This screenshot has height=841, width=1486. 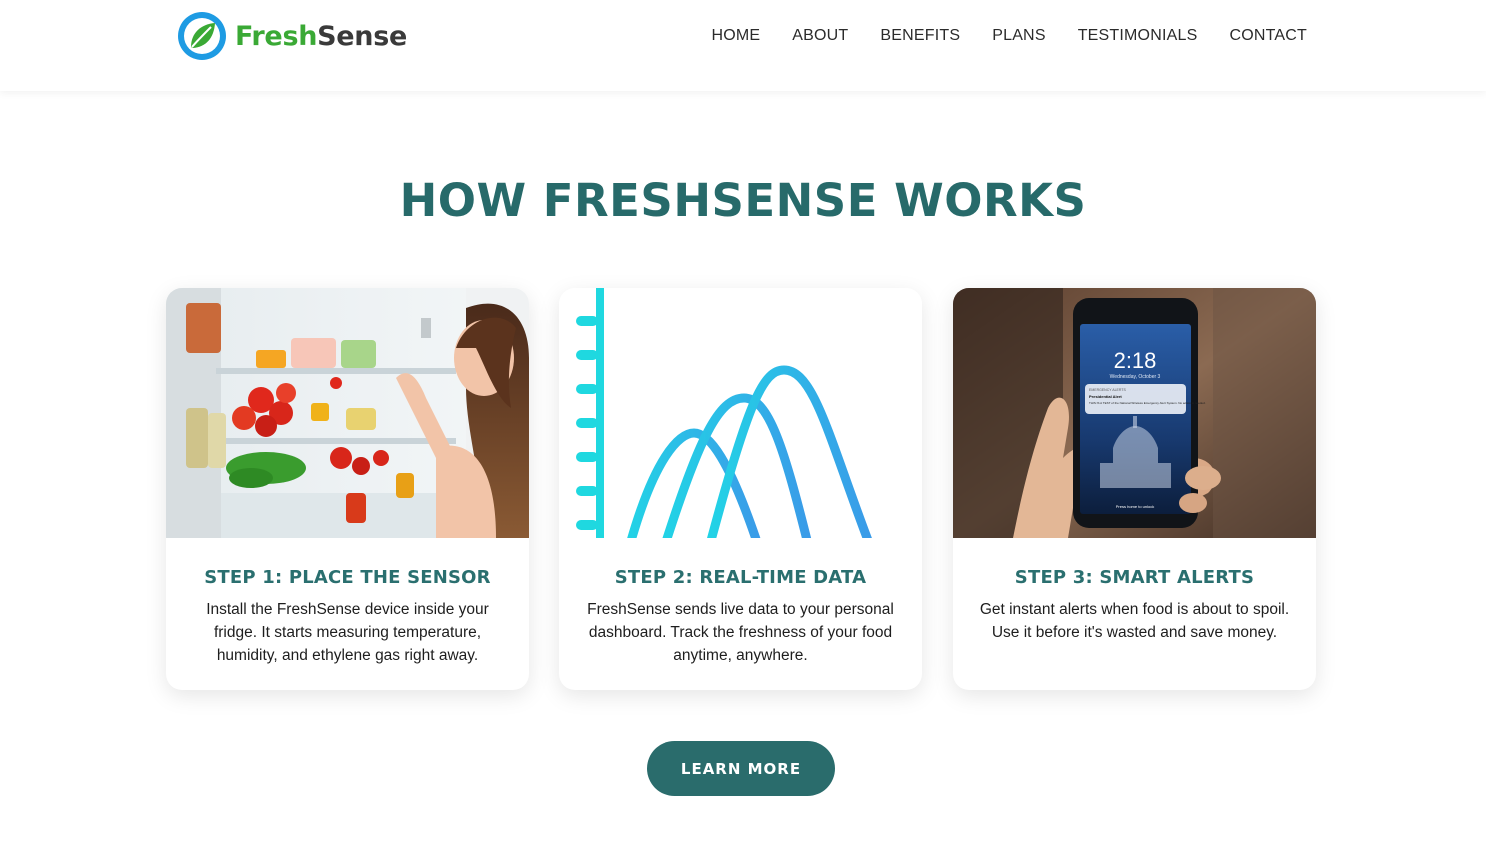 I want to click on woman-opening-fridge-image, so click(x=347, y=413).